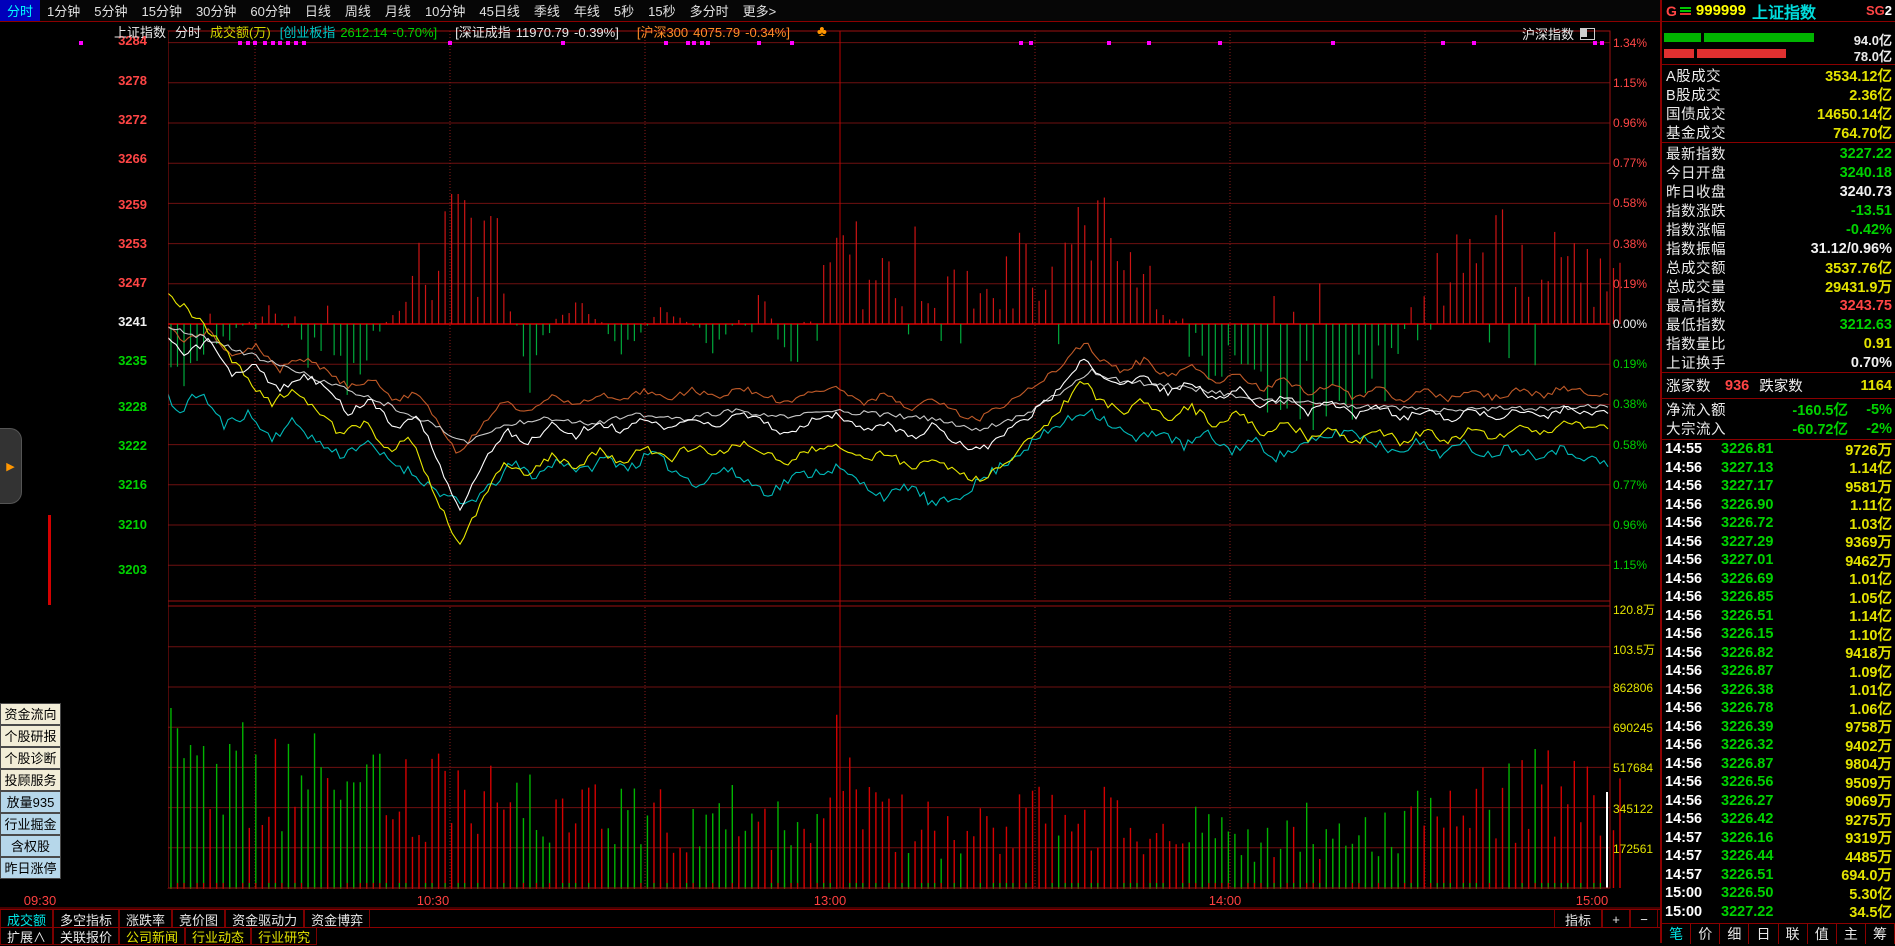 This screenshot has width=1895, height=946. I want to click on bottom-tab-行业动态: 行业动态, so click(218, 936).